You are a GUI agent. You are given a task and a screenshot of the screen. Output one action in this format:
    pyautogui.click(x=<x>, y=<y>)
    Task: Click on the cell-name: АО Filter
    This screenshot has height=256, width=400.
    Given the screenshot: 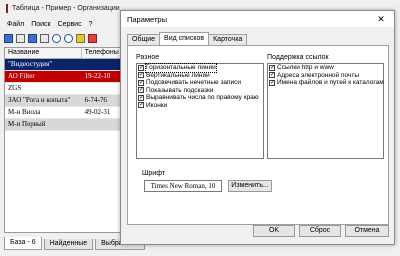 What is the action you would take?
    pyautogui.click(x=21, y=76)
    